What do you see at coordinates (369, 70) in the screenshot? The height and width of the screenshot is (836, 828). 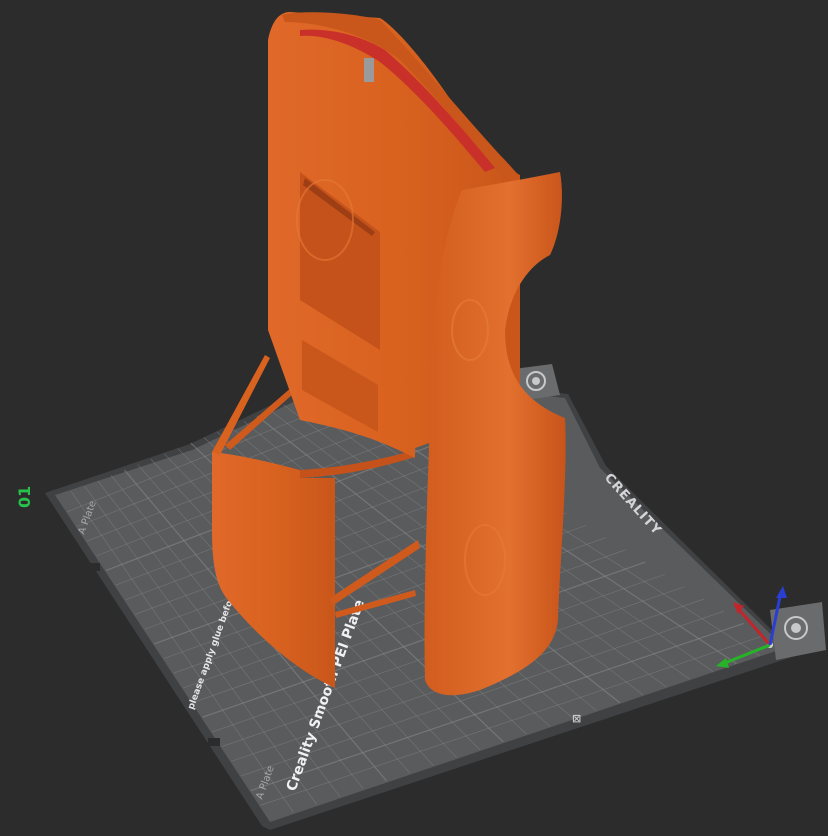 I see `model-post` at bounding box center [369, 70].